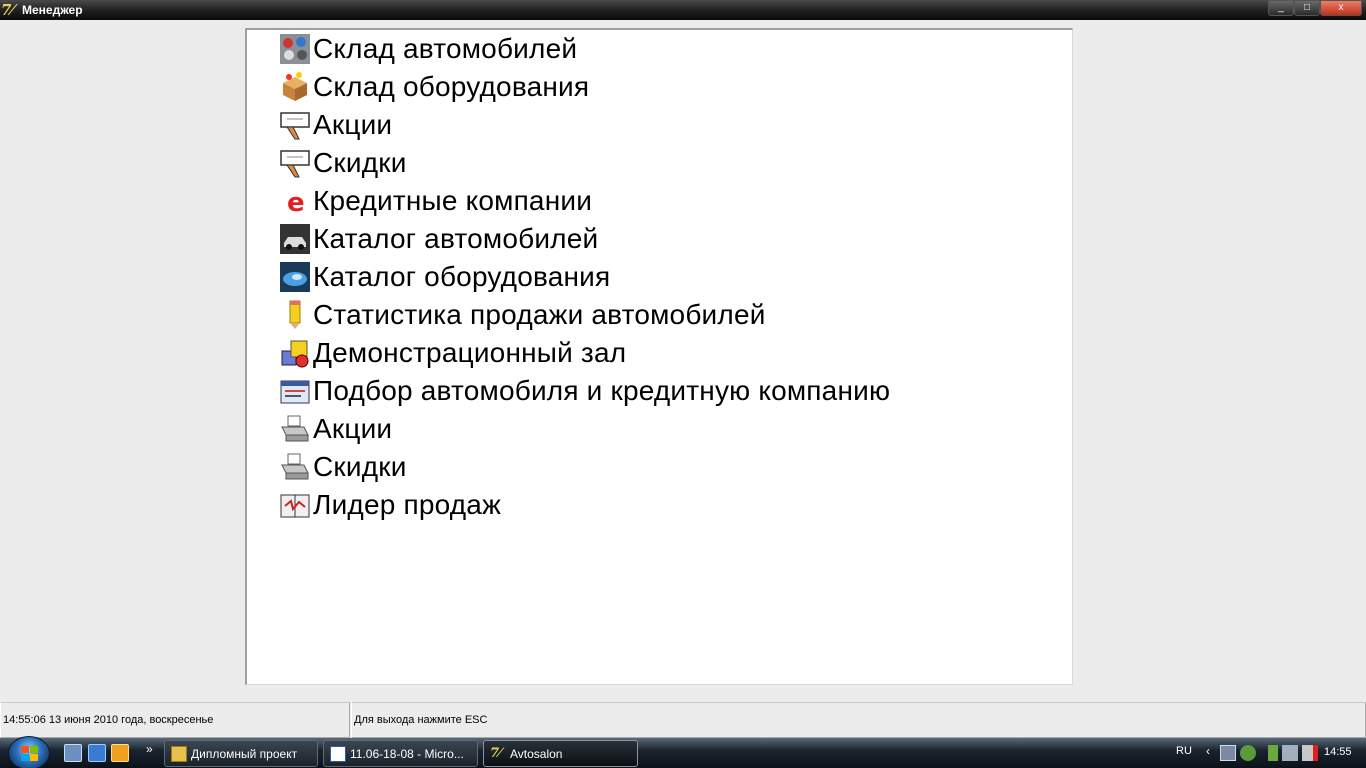  Describe the element at coordinates (453, 200) in the screenshot. I see `menu-item-label: Кредитные компании` at that location.